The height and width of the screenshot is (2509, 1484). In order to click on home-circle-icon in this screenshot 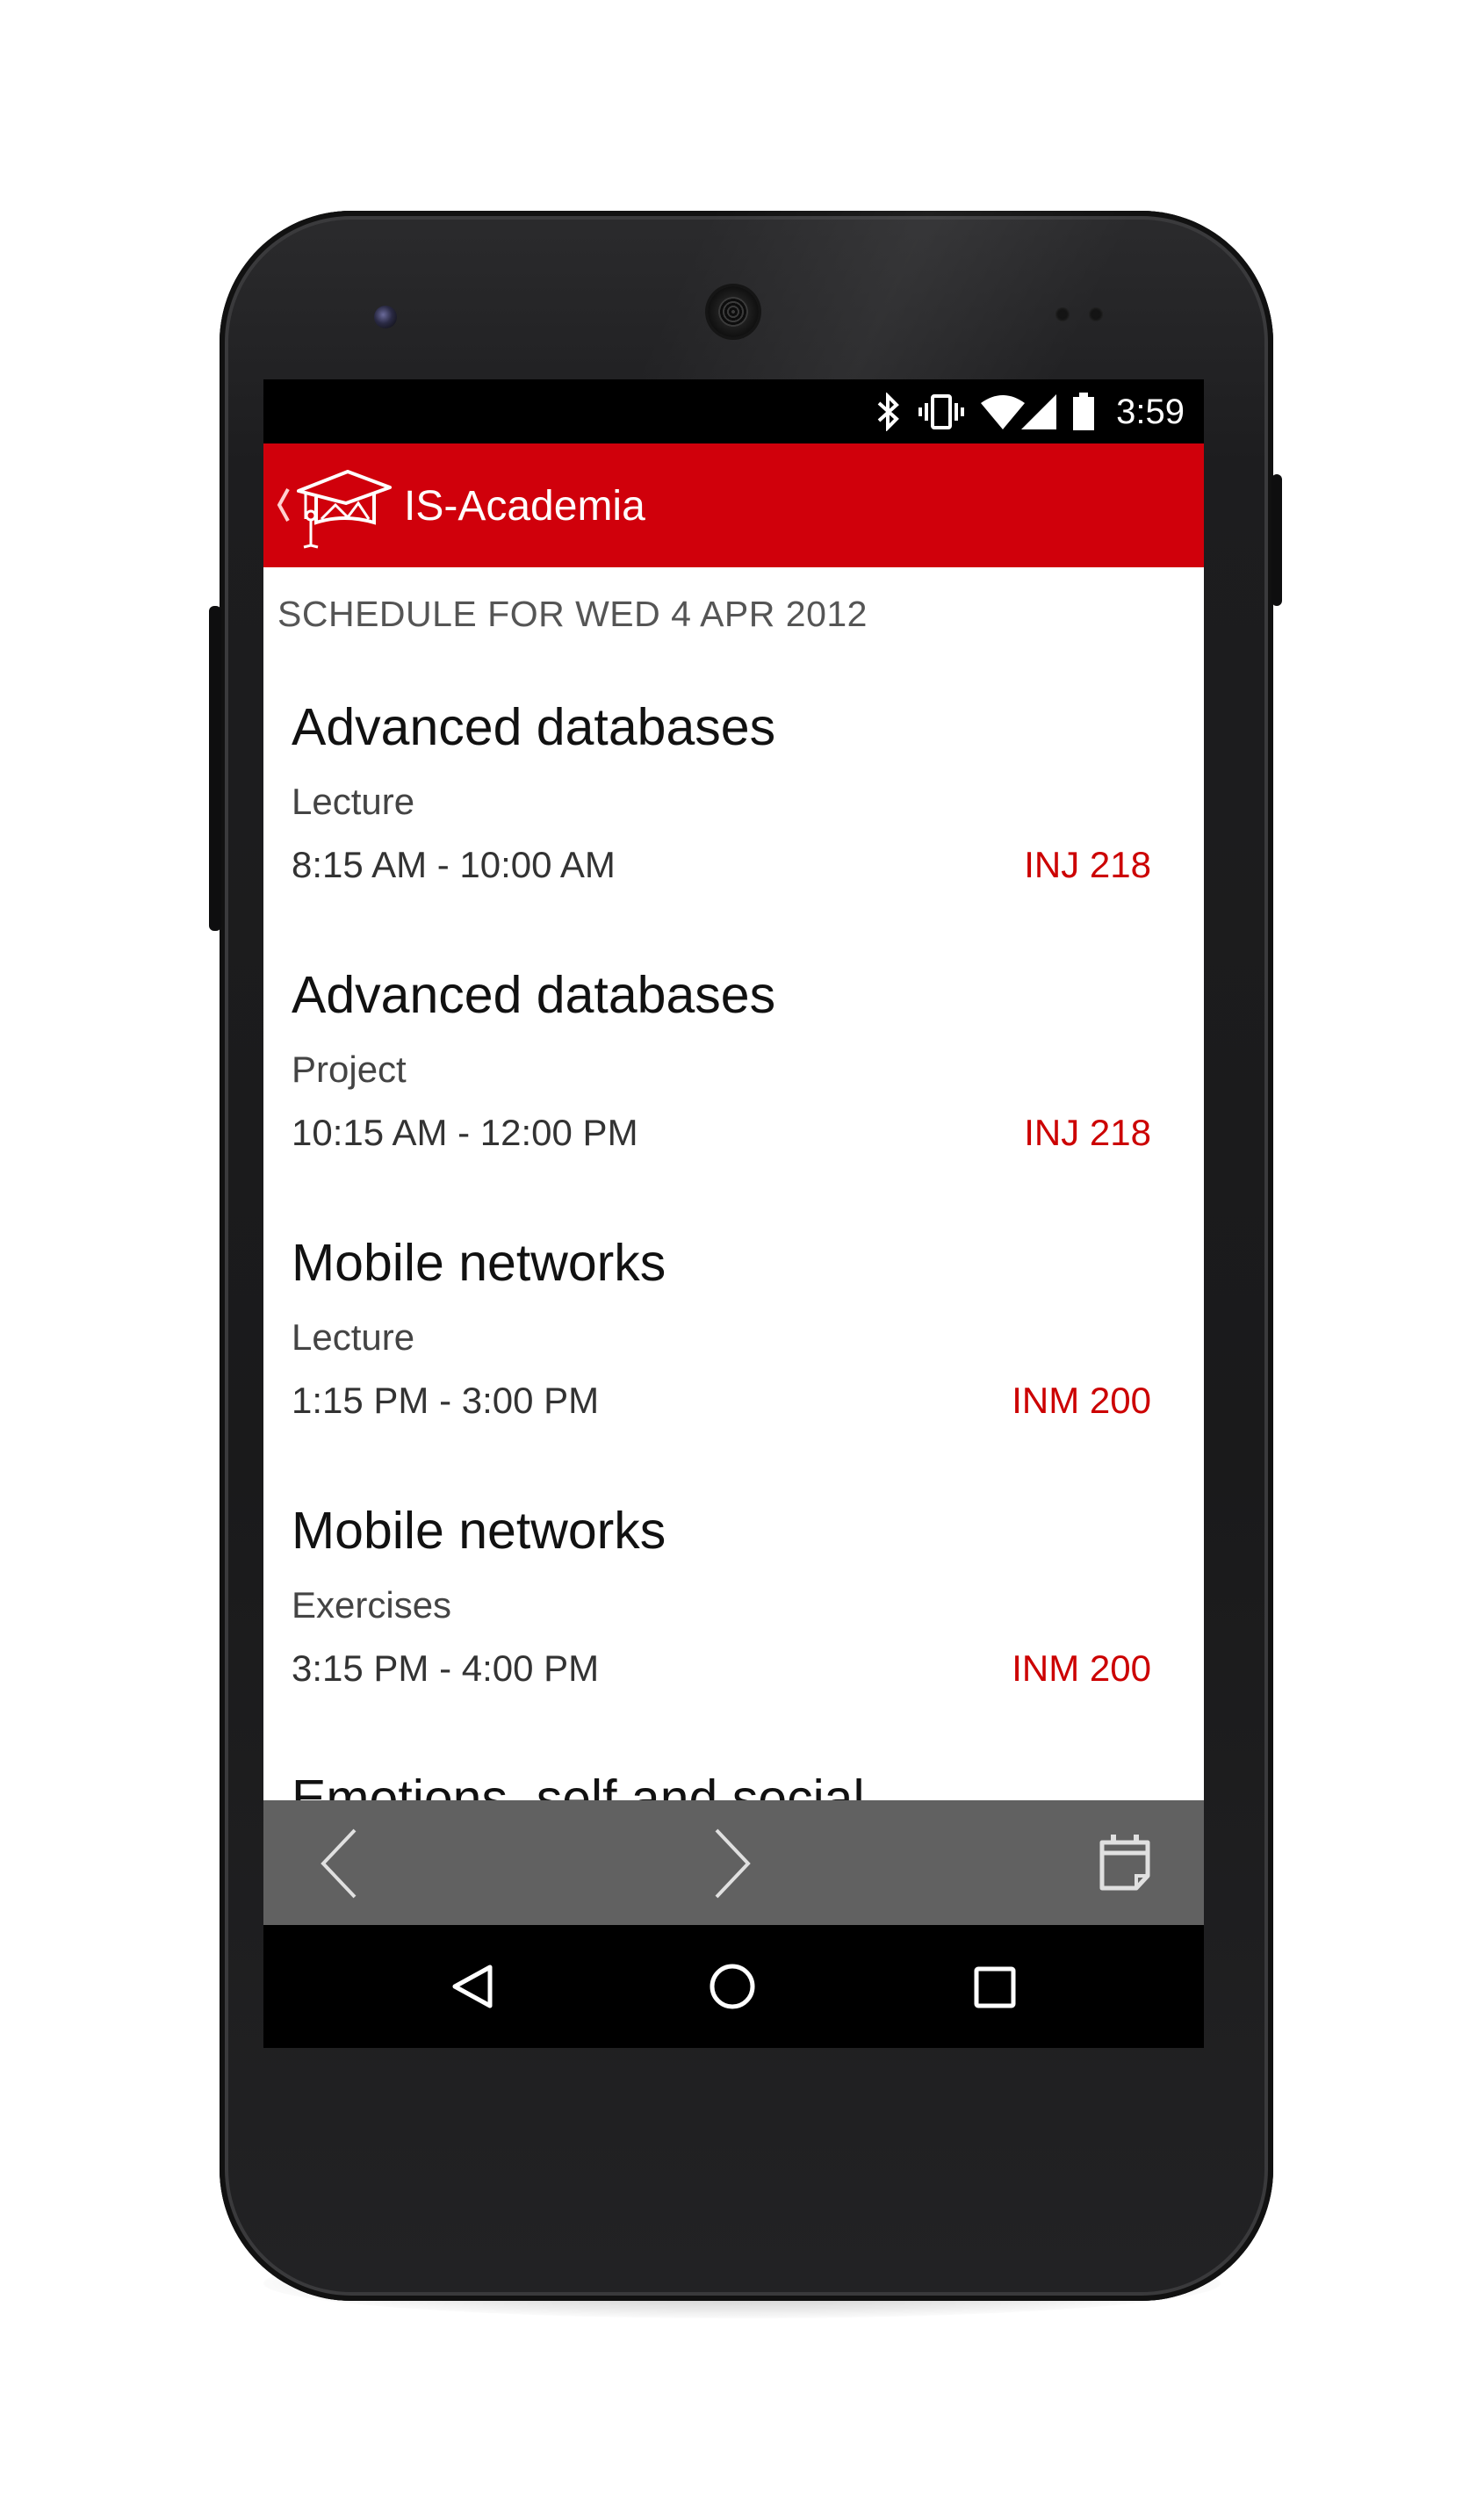, I will do `click(732, 1986)`.